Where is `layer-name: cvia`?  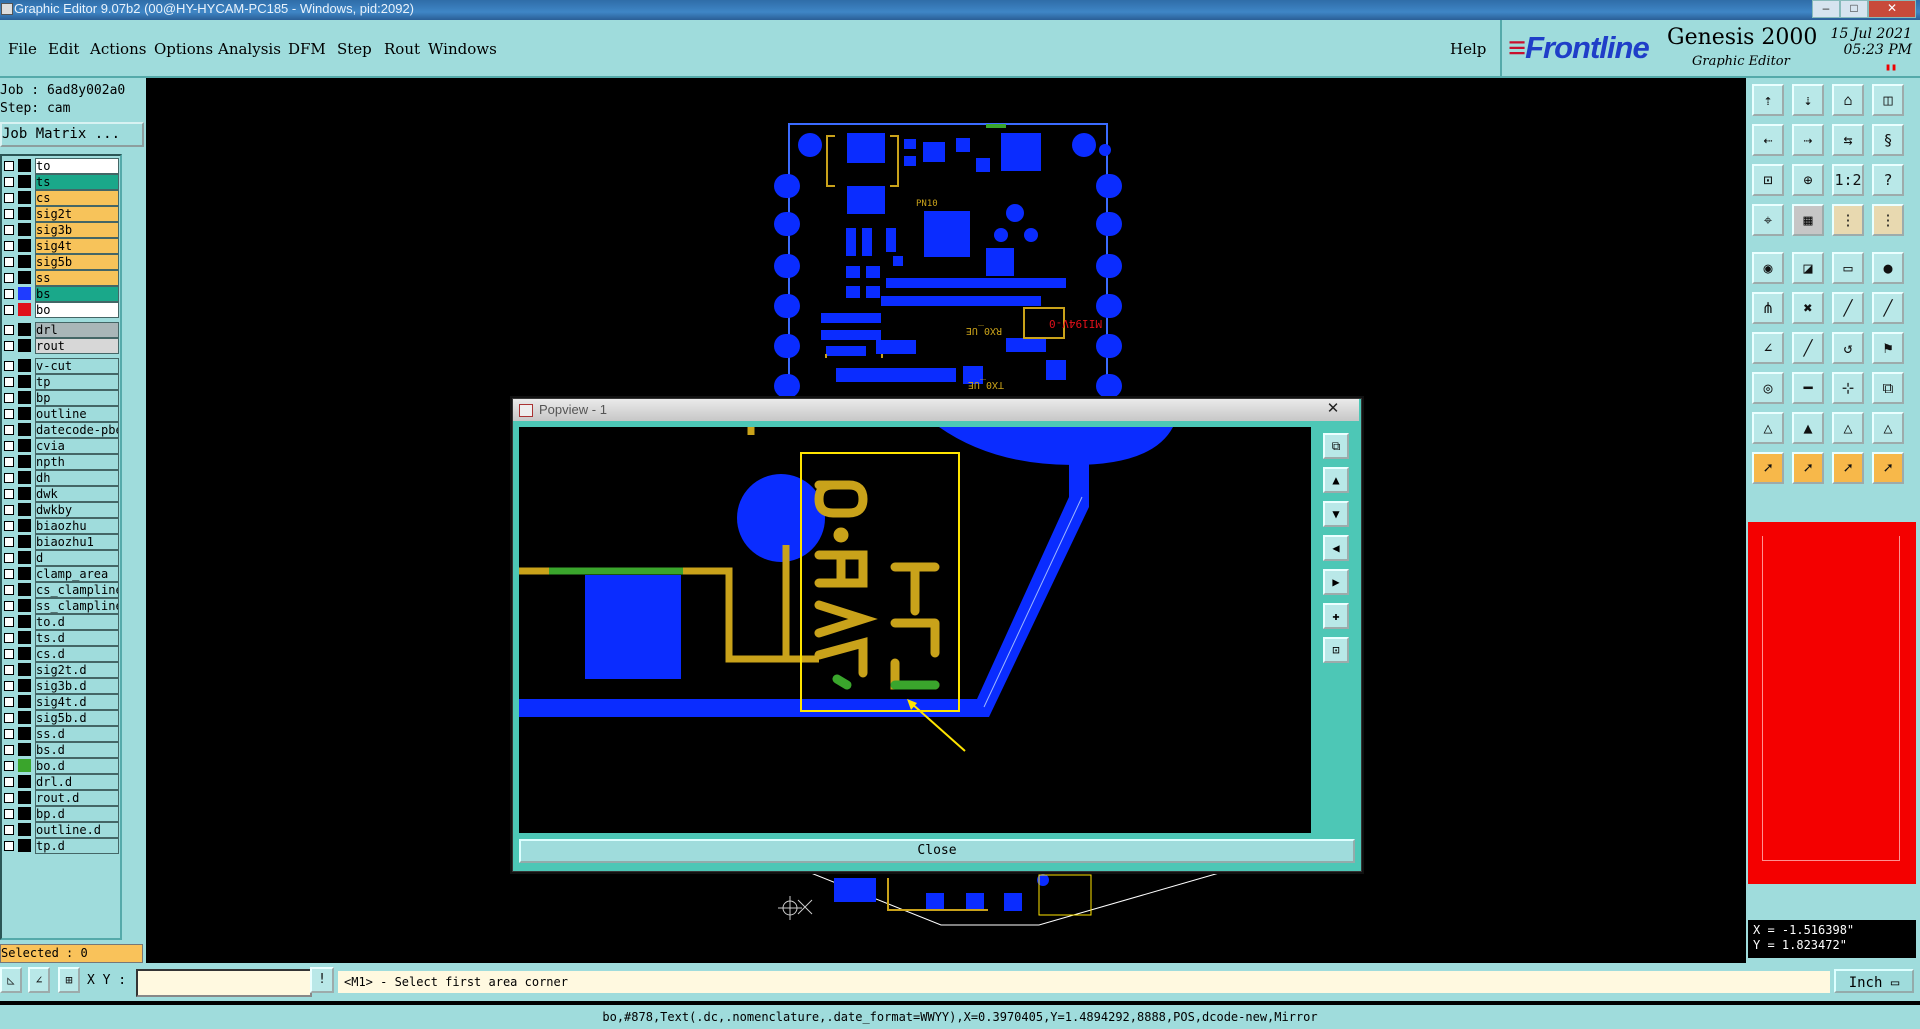
layer-name: cvia is located at coordinates (77, 446).